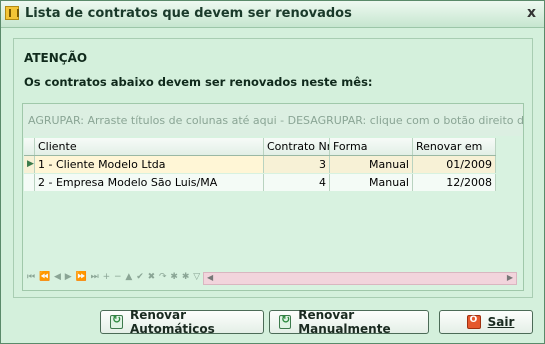 The height and width of the screenshot is (344, 545). What do you see at coordinates (114, 277) in the screenshot?
I see `navigator-buttons: ⏮ ⏪ ◀ ▶ ⏩ ⏭ + − ▲ ✔ ✖ ↷ ✱ ✱ ▽` at bounding box center [114, 277].